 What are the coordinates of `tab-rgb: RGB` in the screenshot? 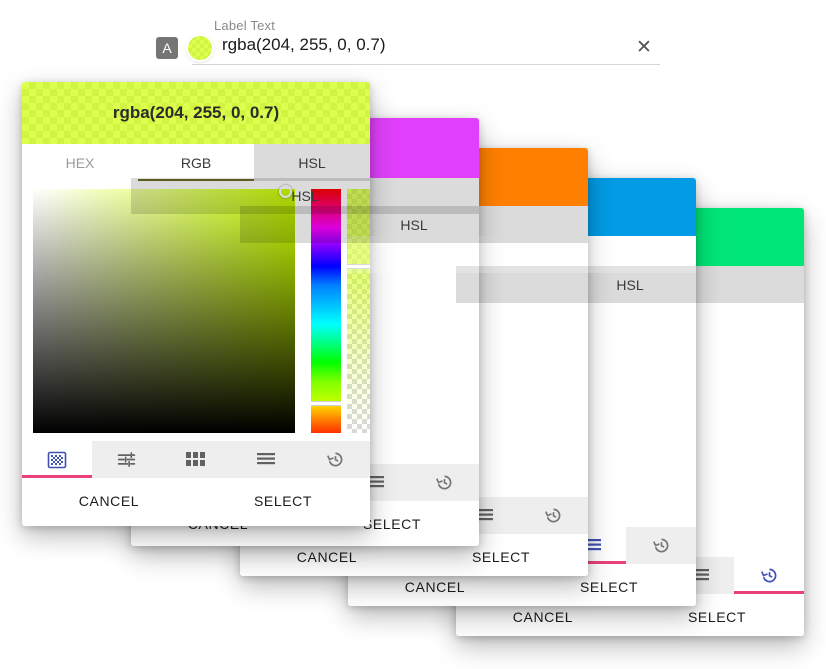 It's located at (196, 162).